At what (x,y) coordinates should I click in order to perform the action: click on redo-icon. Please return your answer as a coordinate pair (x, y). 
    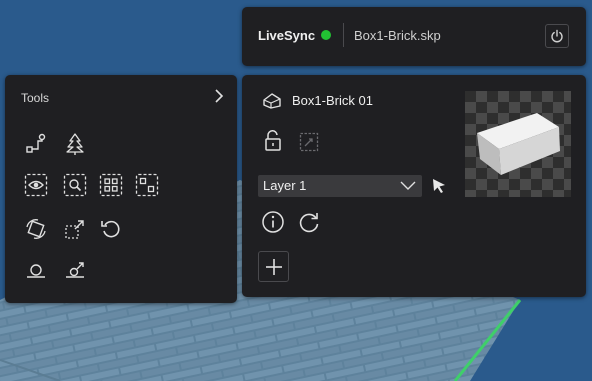
    Looking at the image, I should click on (309, 223).